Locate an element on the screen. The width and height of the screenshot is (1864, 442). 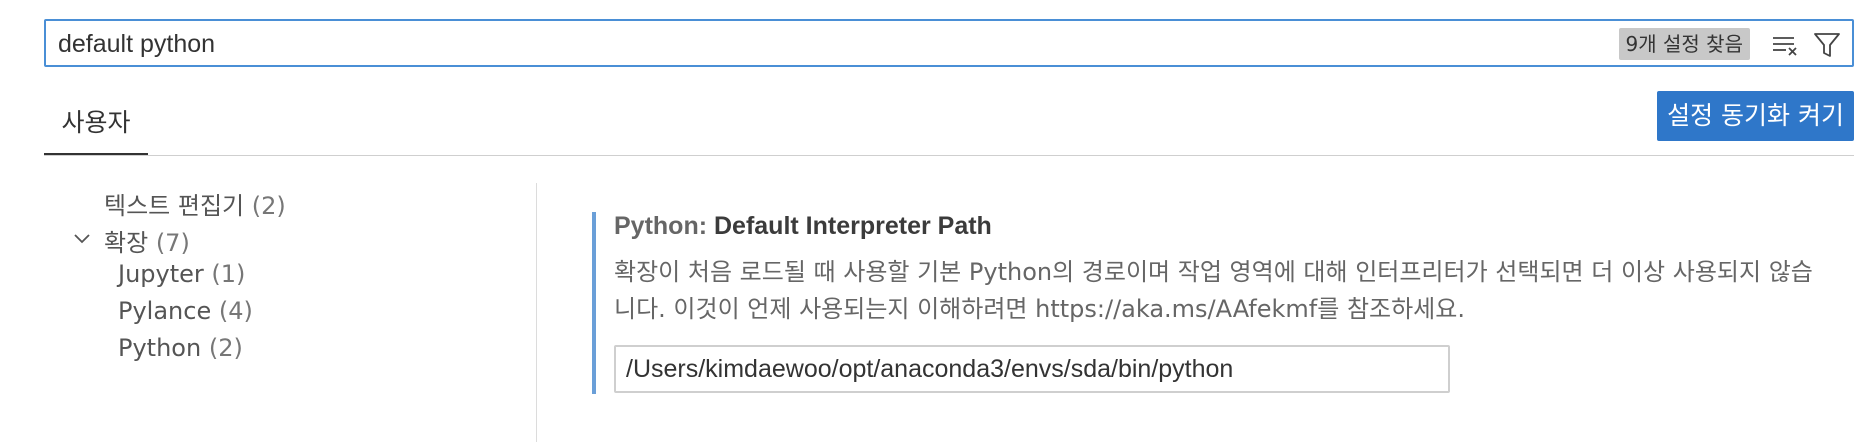
turn-on-settings-sync-button: 설정 동기화 켜기 is located at coordinates (1755, 116).